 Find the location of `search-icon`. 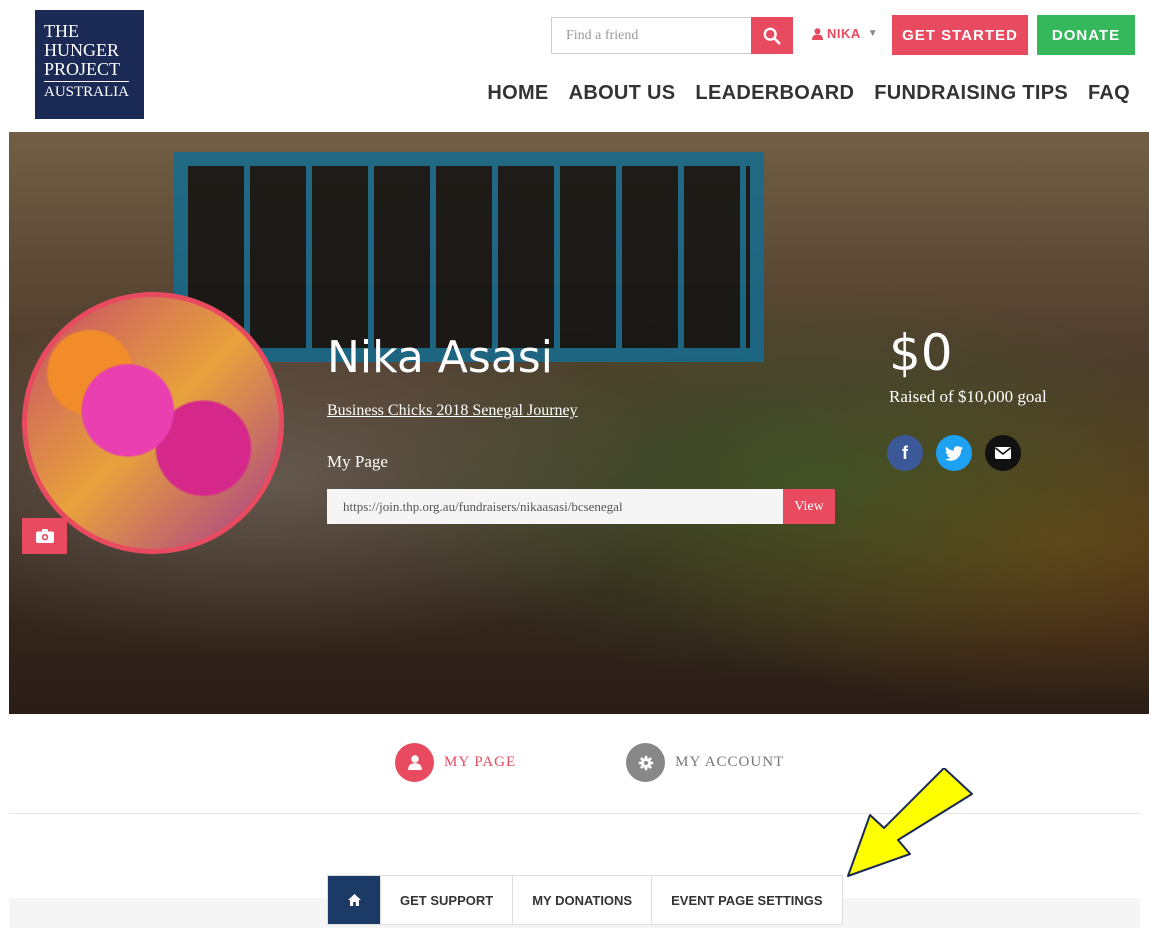

search-icon is located at coordinates (772, 35).